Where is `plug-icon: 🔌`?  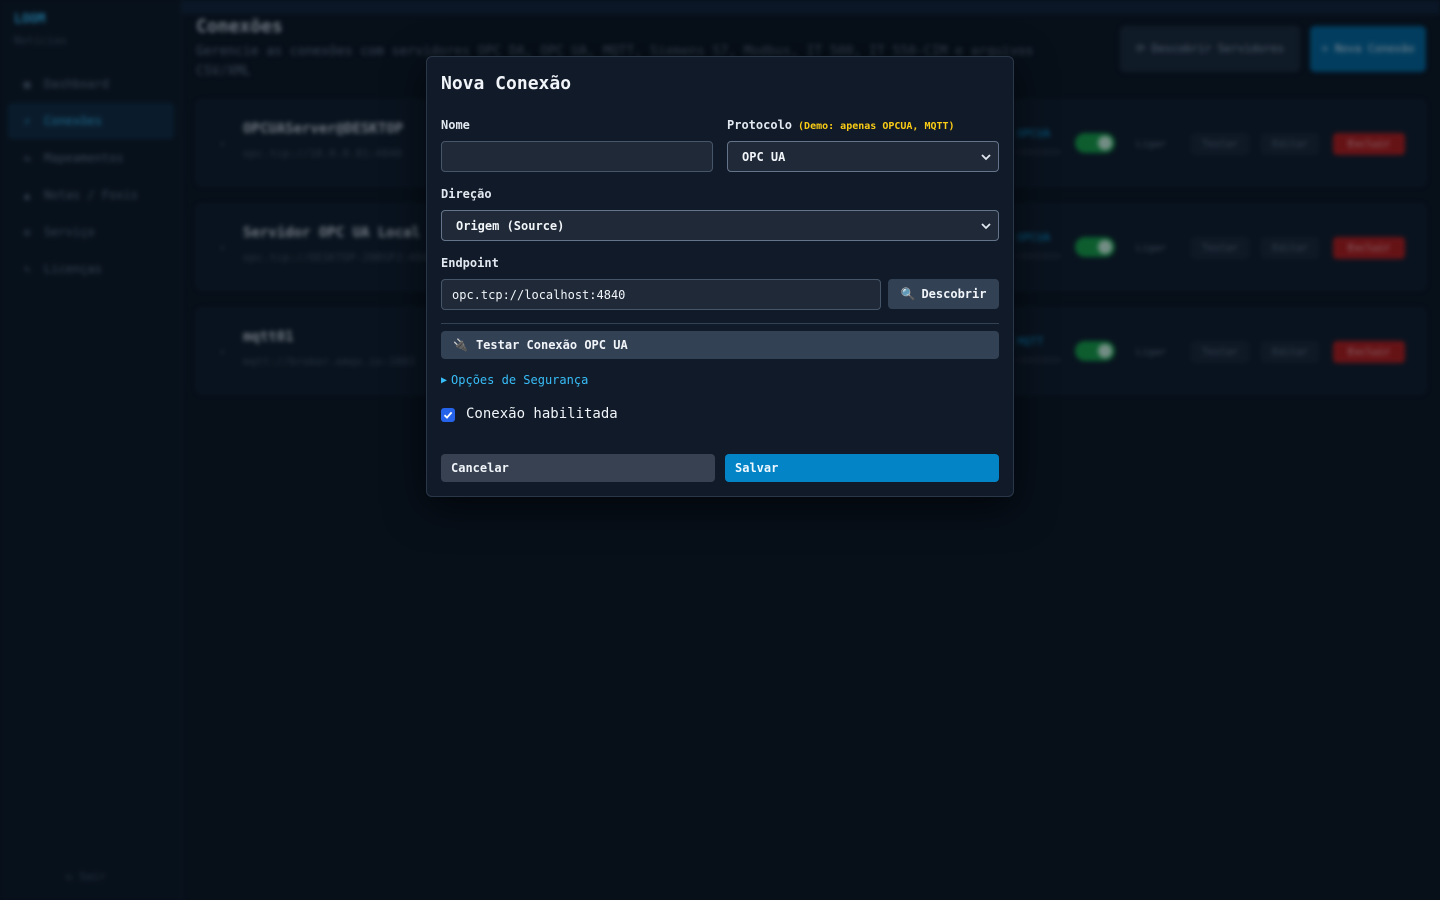 plug-icon: 🔌 is located at coordinates (460, 345).